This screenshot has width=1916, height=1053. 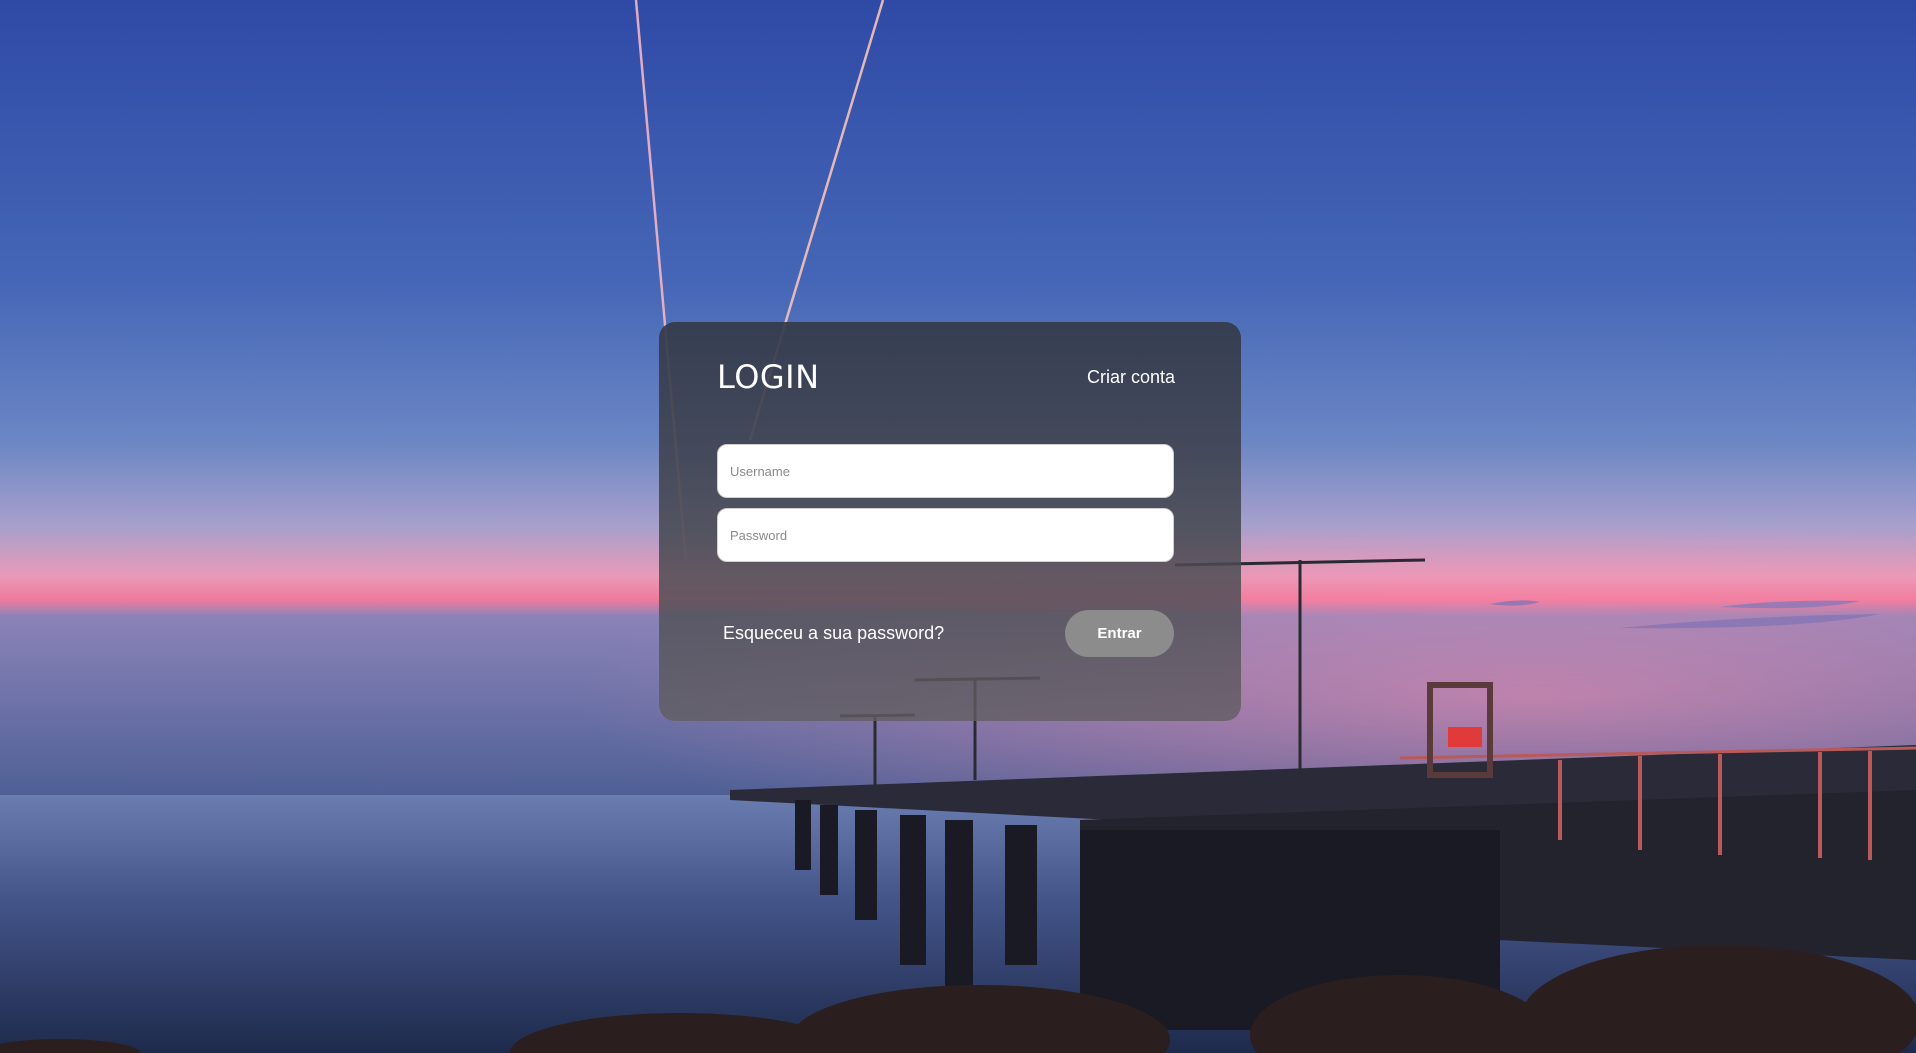 I want to click on forgot-password-link: Esqueceu a sua password?, so click(x=833, y=633).